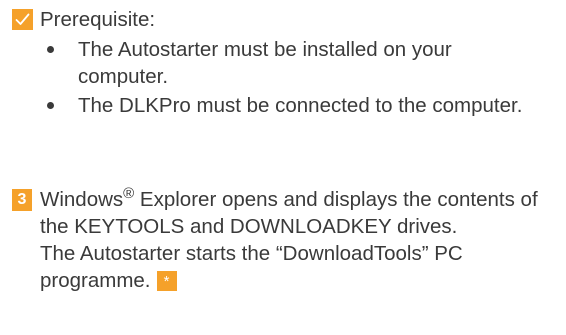 This screenshot has width=566, height=335. What do you see at coordinates (22, 200) in the screenshot?
I see `step-number-badge: 3` at bounding box center [22, 200].